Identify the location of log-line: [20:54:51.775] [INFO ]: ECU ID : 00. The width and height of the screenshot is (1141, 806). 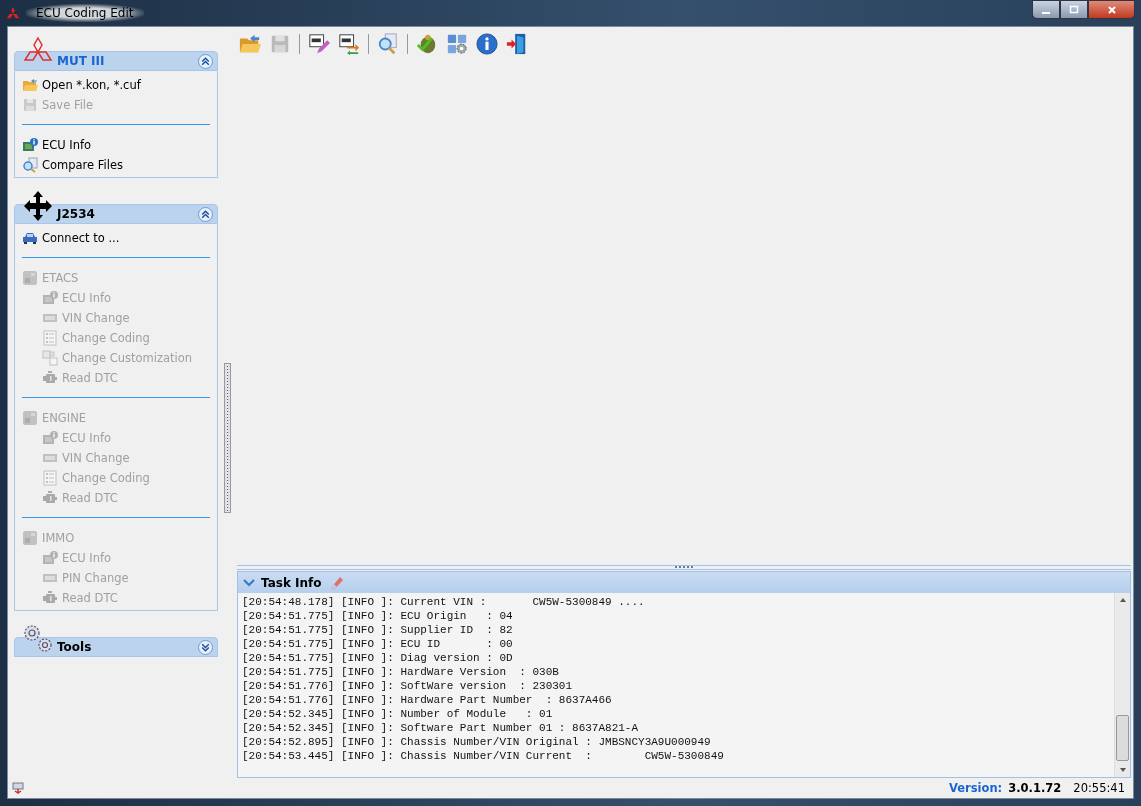
(378, 644).